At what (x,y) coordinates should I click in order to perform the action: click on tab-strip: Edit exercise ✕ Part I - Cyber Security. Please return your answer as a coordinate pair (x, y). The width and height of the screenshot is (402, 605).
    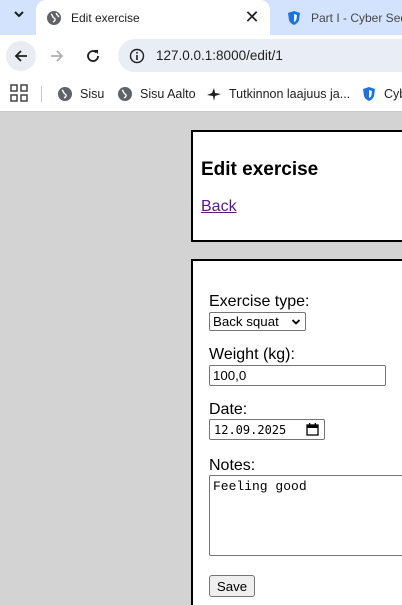
    Looking at the image, I should click on (201, 17).